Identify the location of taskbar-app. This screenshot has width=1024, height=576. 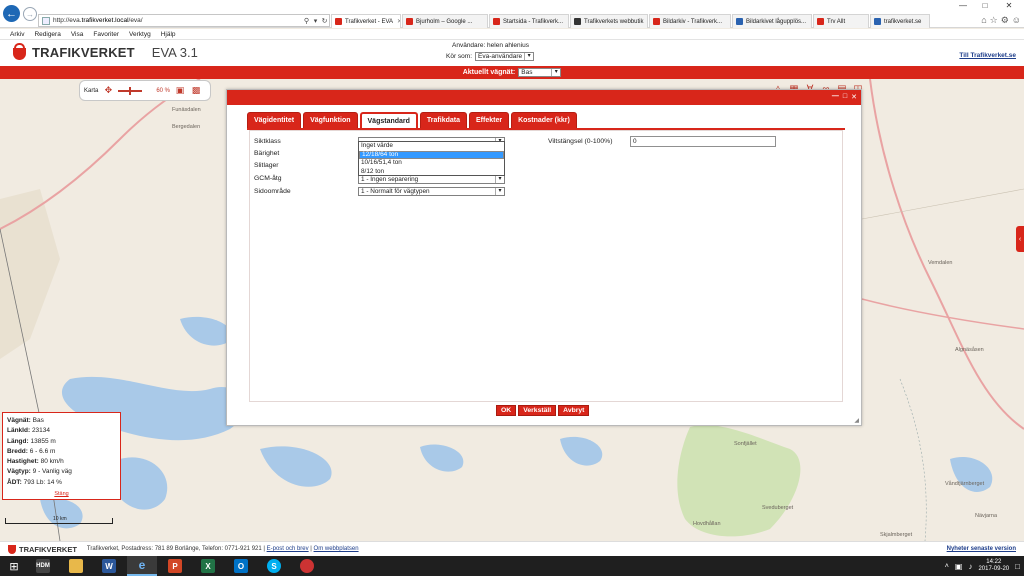
(307, 566).